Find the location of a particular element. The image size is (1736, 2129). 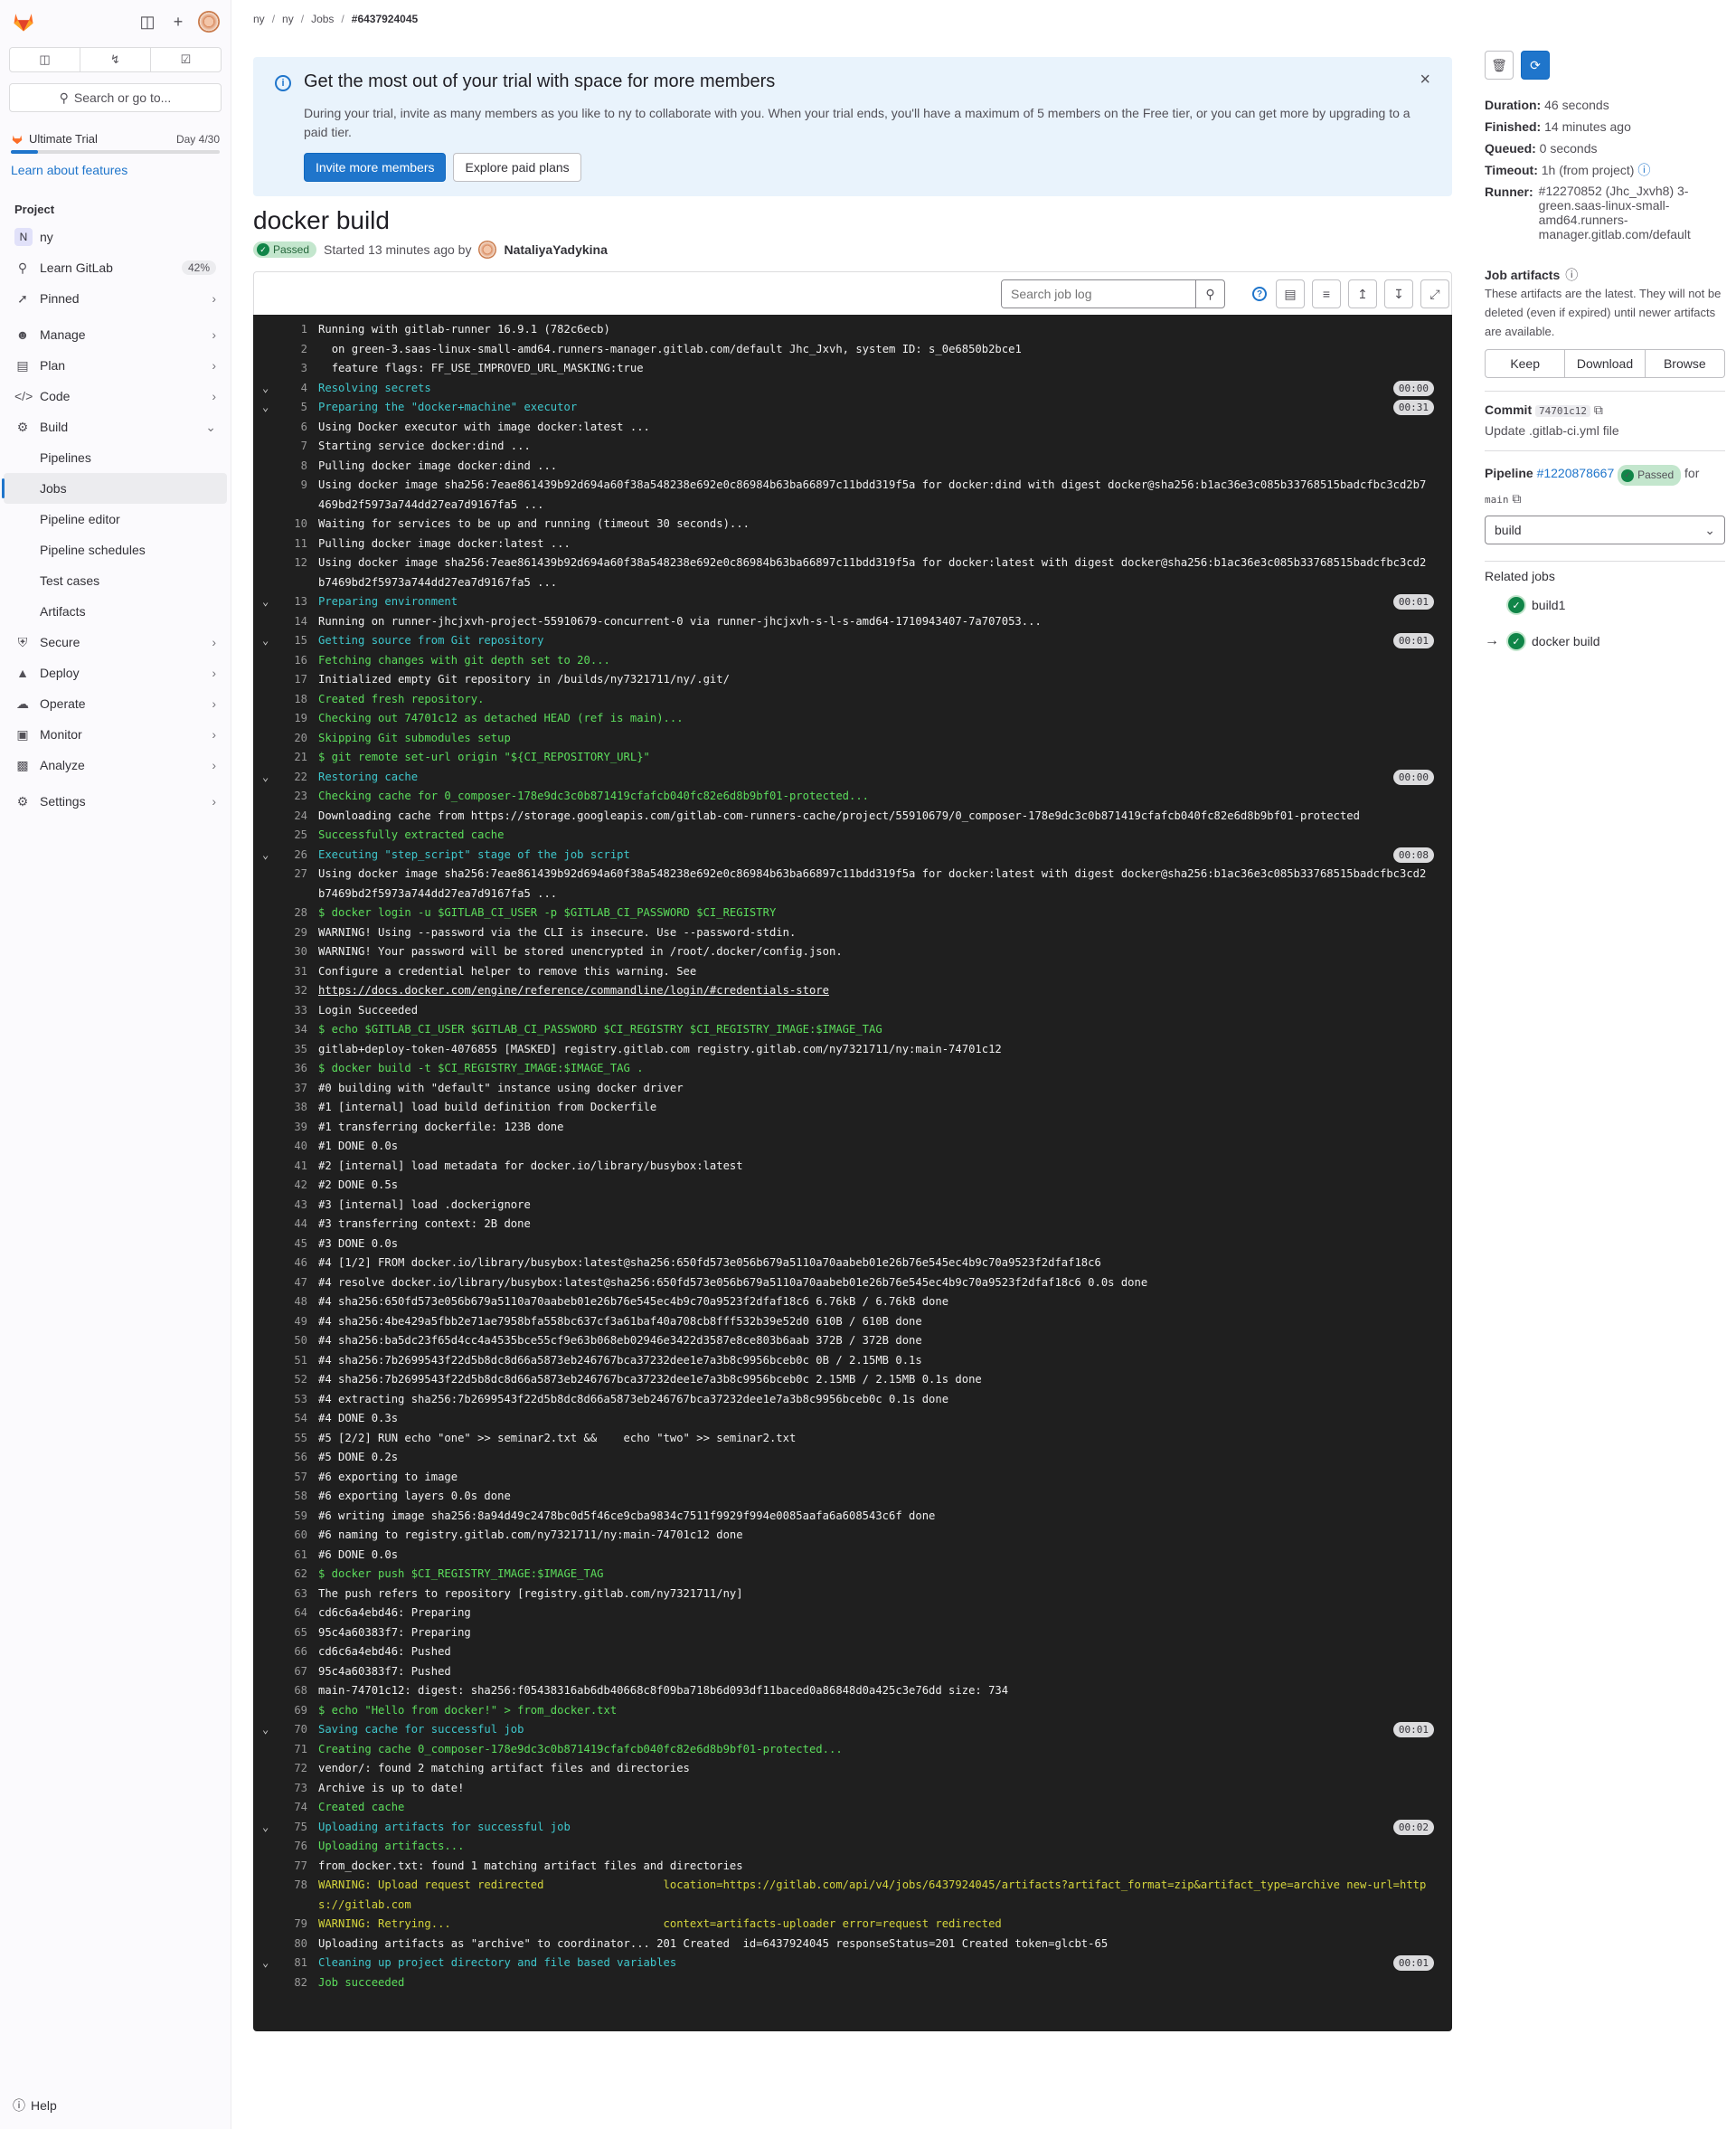

log-line-number: 47 is located at coordinates (294, 1283).